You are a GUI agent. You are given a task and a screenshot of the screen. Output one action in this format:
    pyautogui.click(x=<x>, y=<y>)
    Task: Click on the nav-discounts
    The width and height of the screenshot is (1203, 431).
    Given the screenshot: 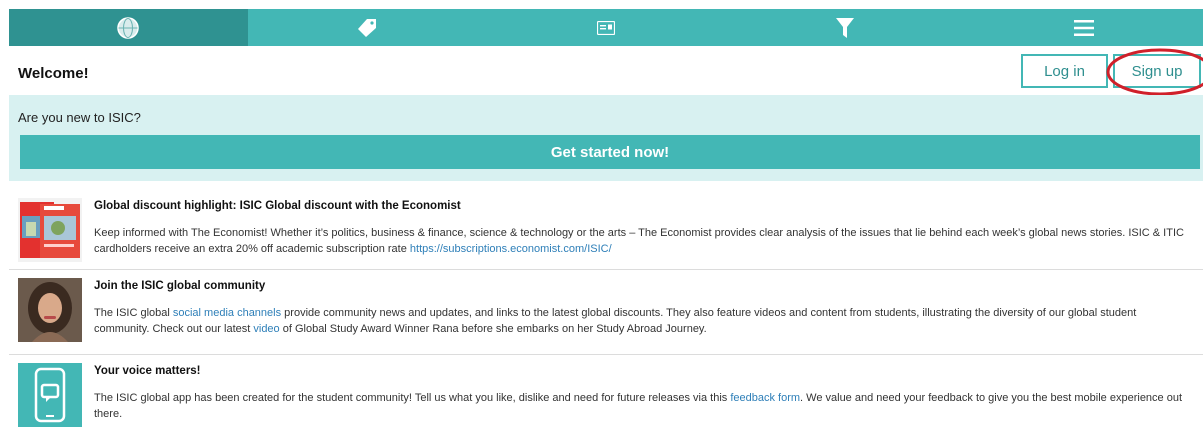 What is the action you would take?
    pyautogui.click(x=367, y=27)
    